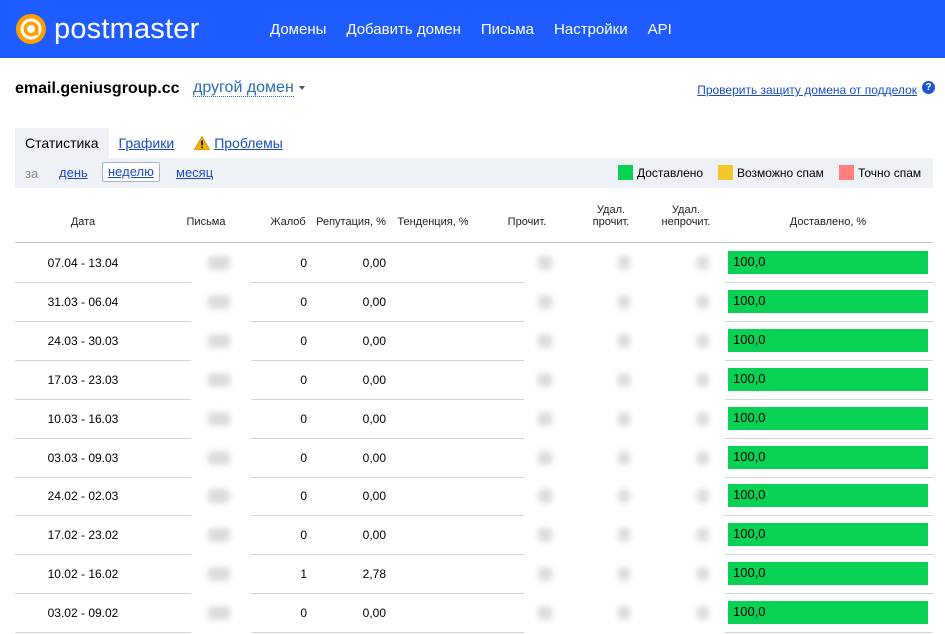 The height and width of the screenshot is (634, 945). Describe the element at coordinates (97, 88) in the screenshot. I see `domain-name: email.geniusgroup.cc` at that location.